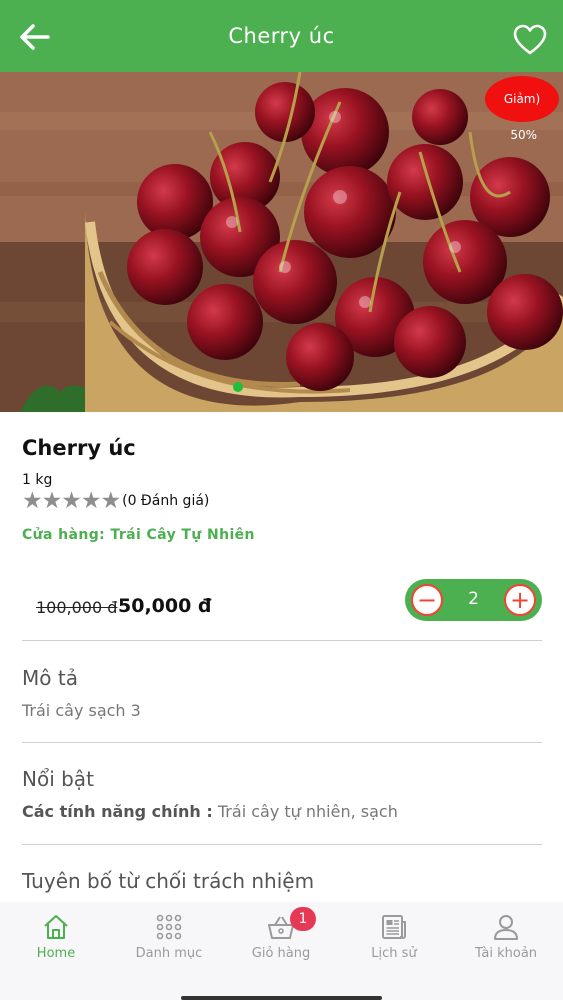 This screenshot has width=563, height=1000. I want to click on nav-history-label: Lịch sử, so click(394, 953).